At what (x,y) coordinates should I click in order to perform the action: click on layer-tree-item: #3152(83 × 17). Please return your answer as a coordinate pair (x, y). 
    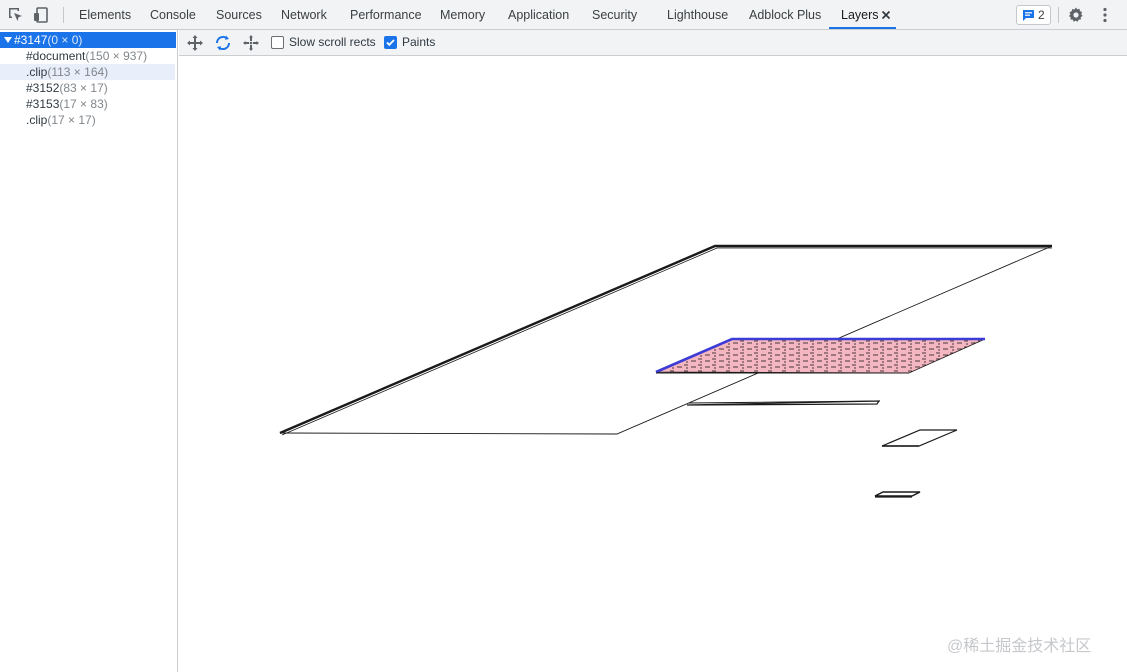
    Looking at the image, I should click on (88, 88).